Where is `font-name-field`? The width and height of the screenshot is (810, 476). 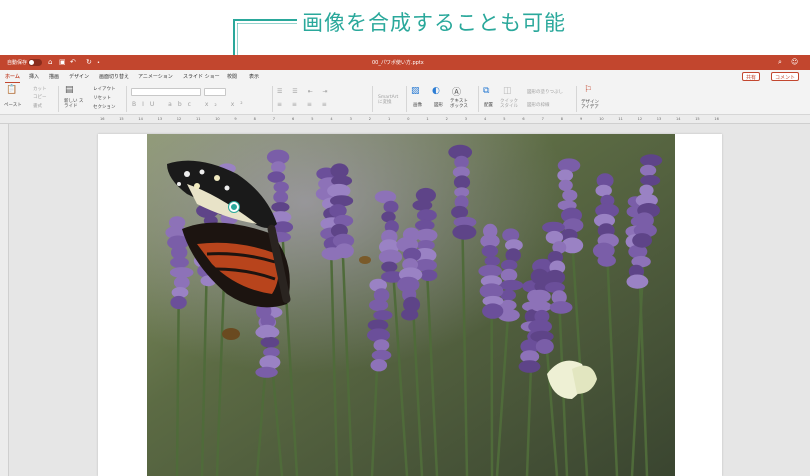
font-name-field is located at coordinates (166, 92).